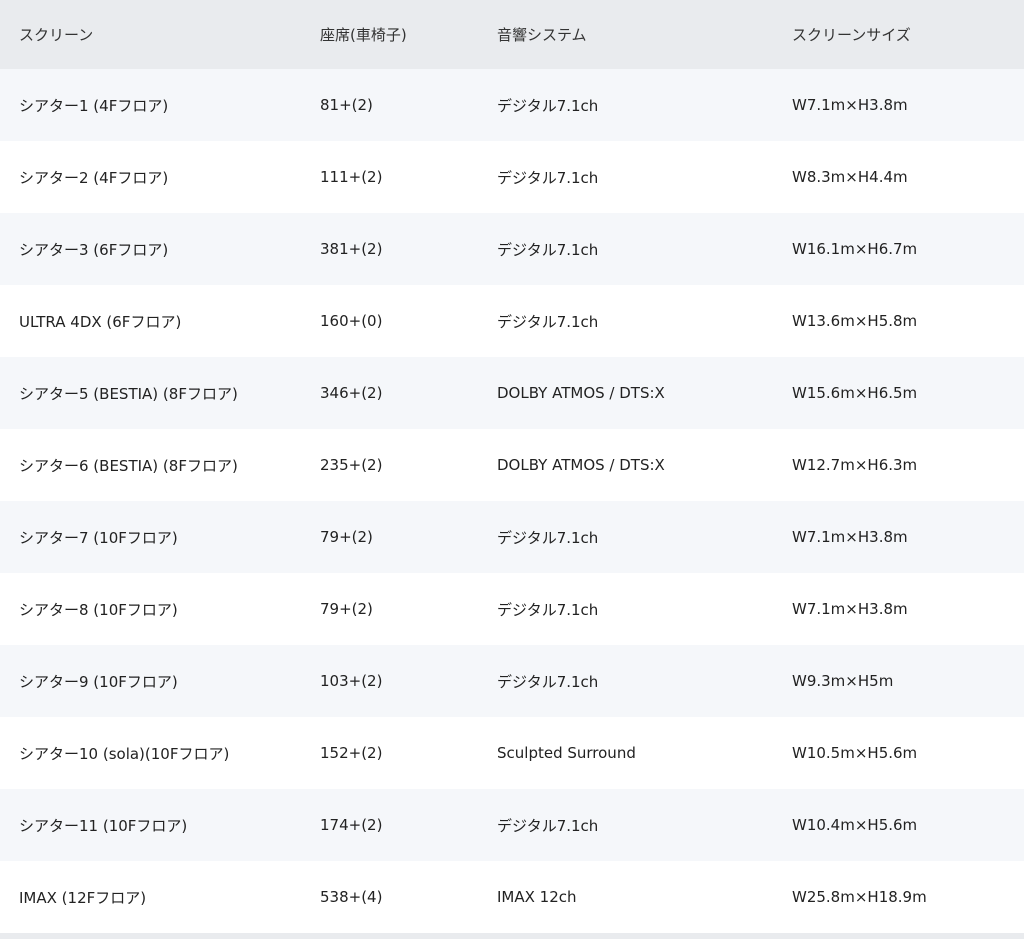  I want to click on cell-seats: 538+(4), so click(351, 897).